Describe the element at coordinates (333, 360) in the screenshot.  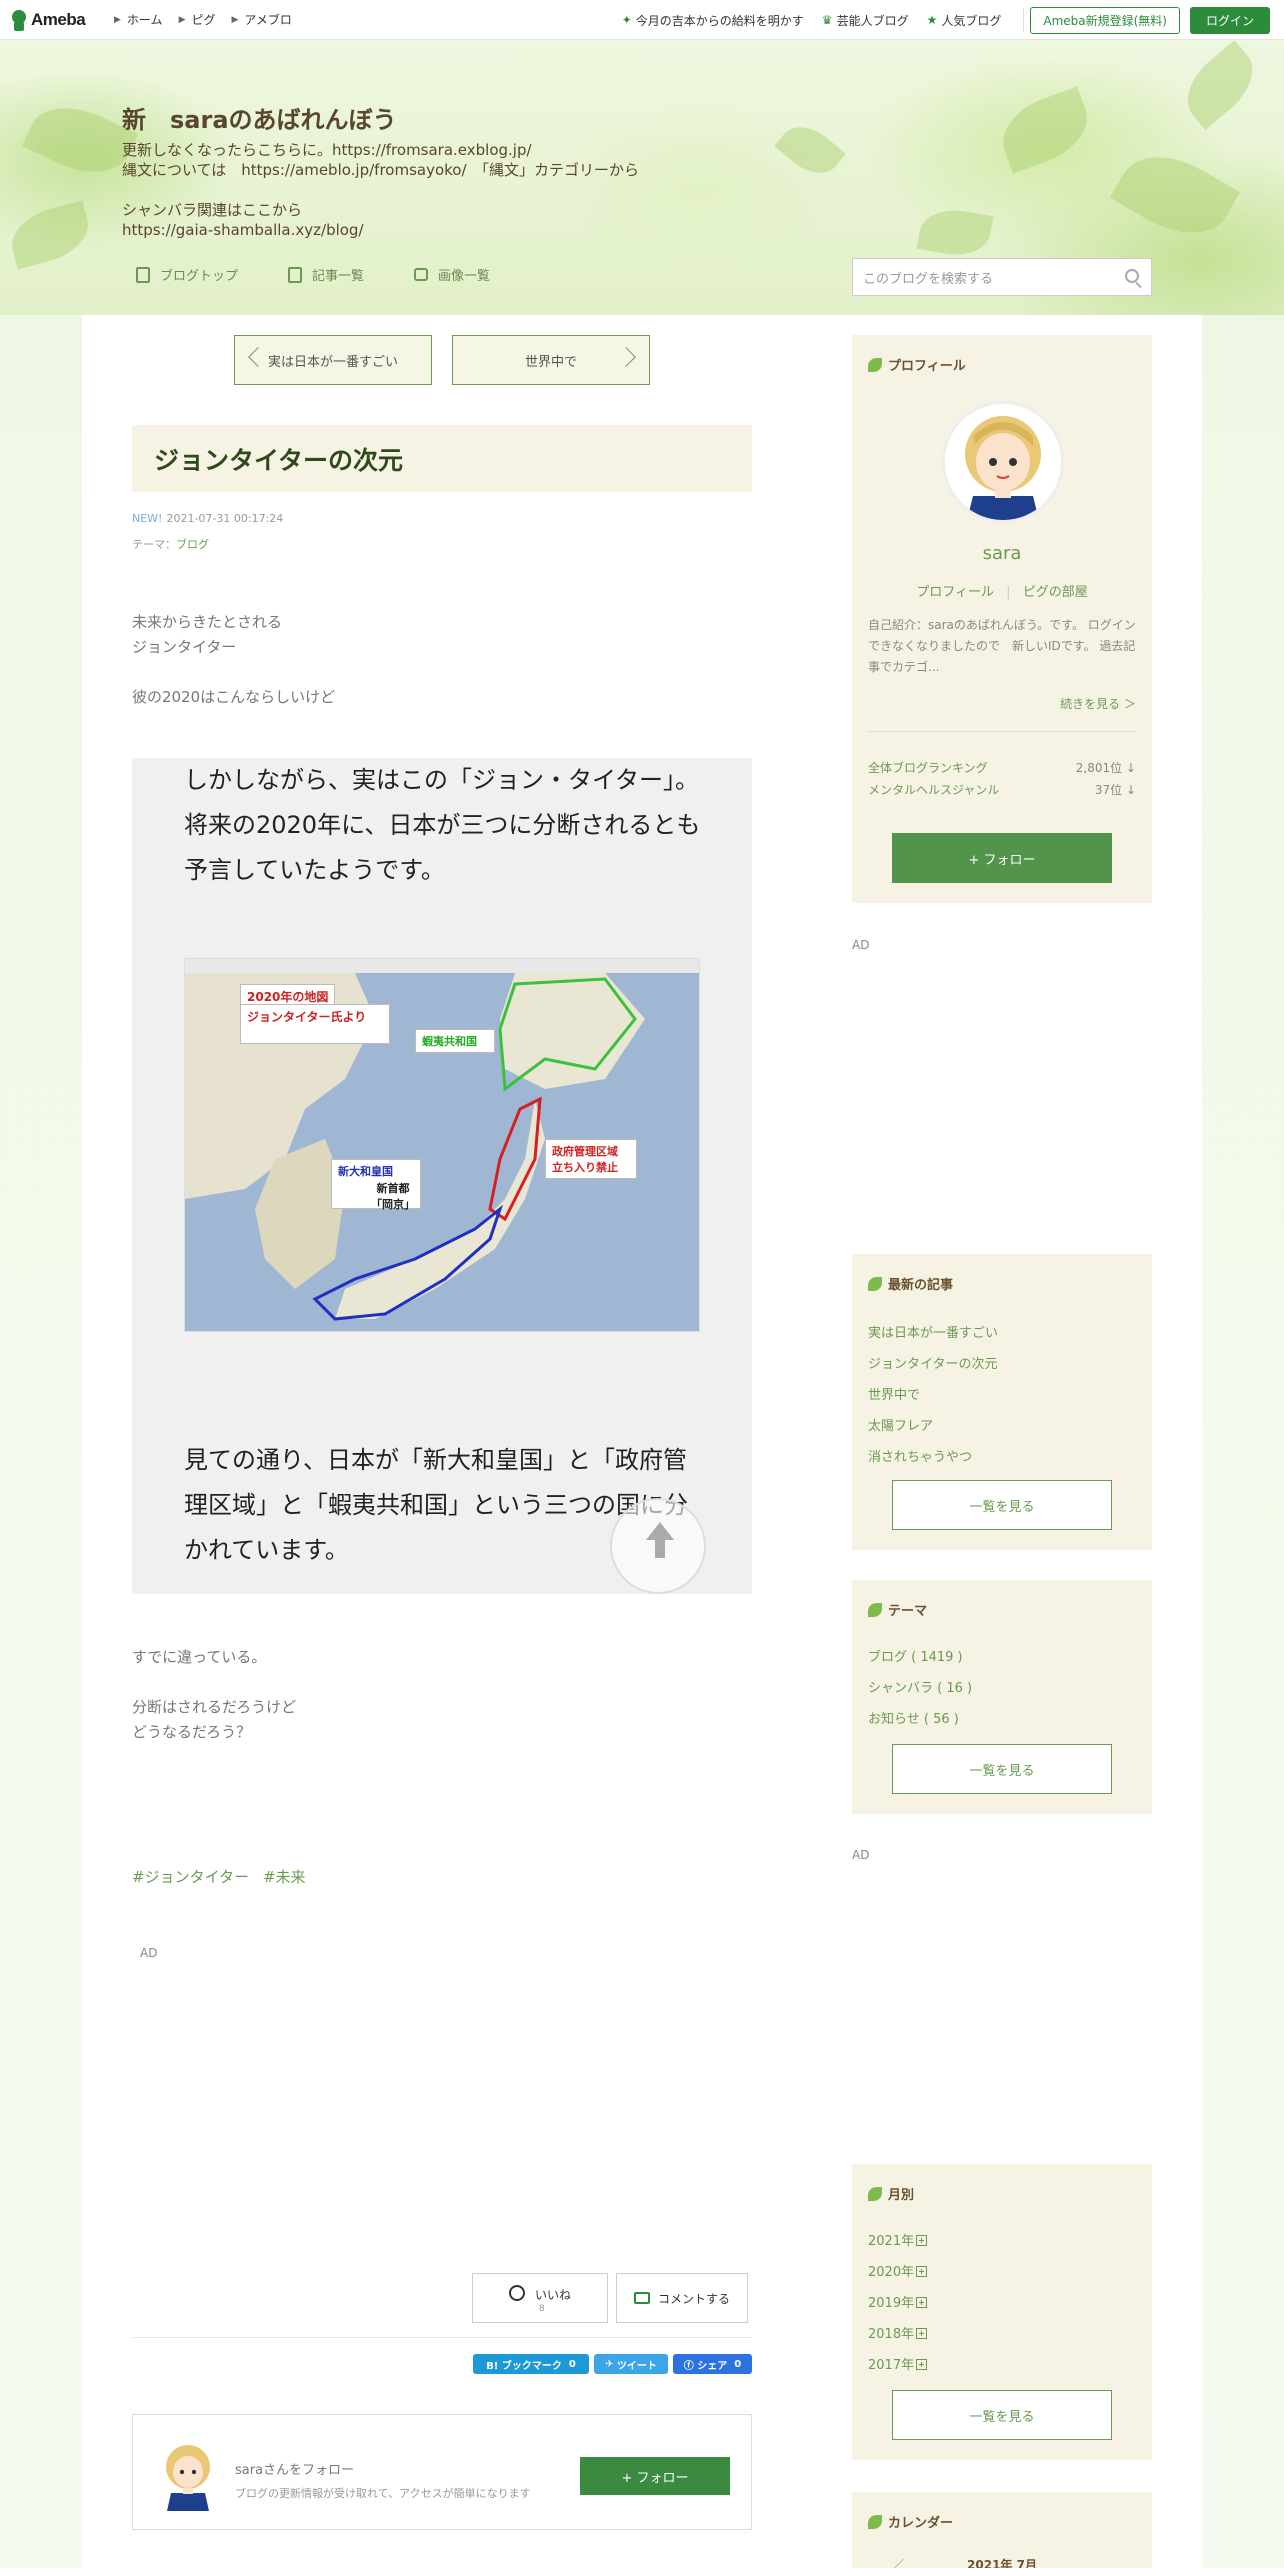
I see `prev-entry-button: 実は日本が一番すごい` at that location.